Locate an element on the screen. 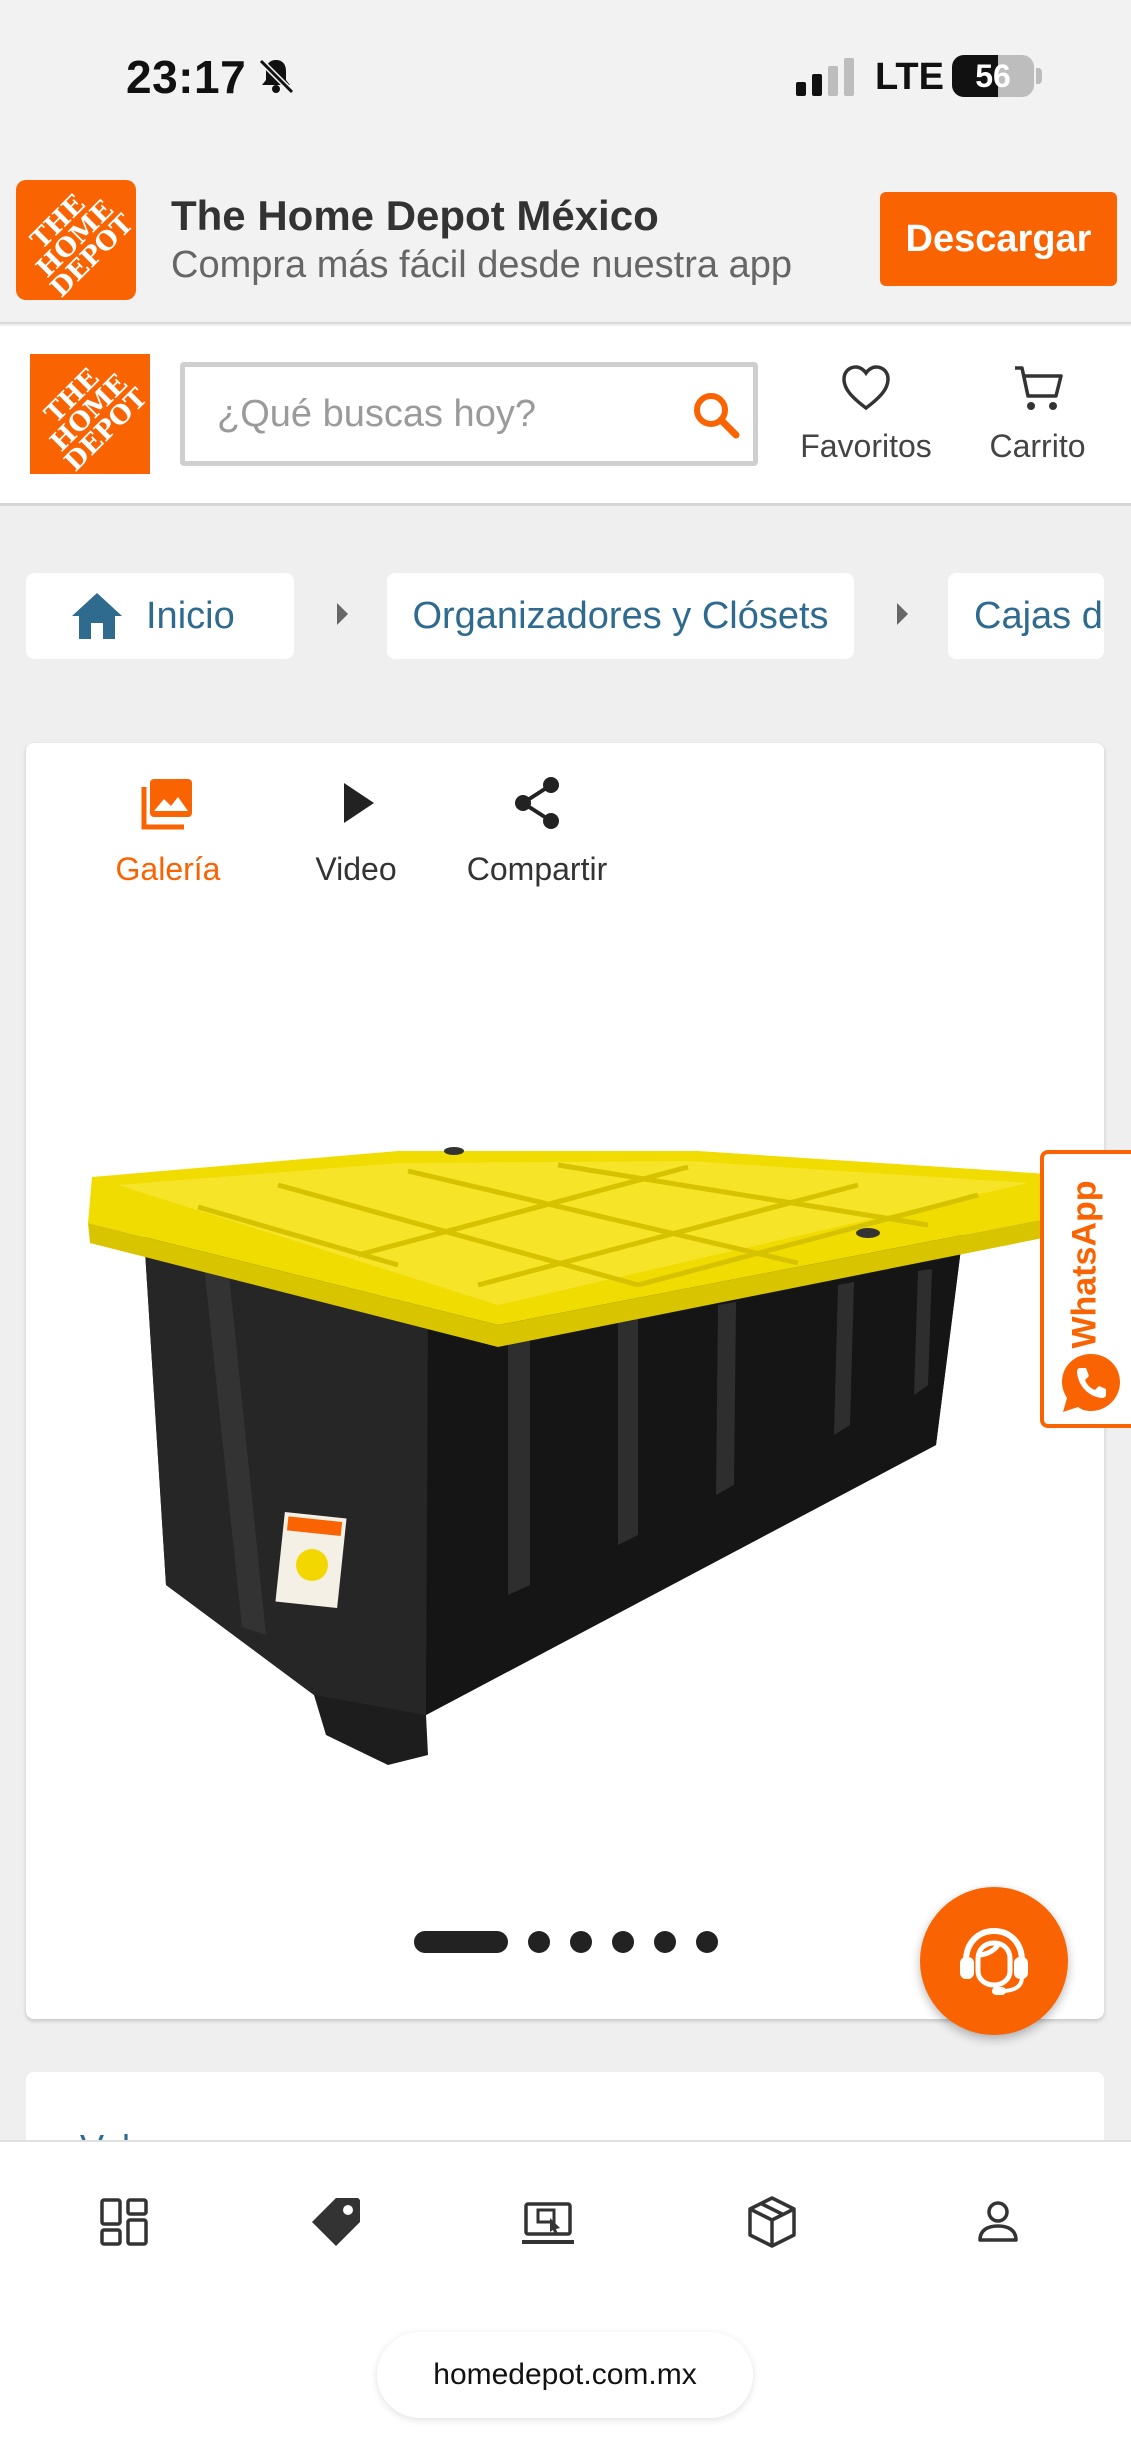 The height and width of the screenshot is (2450, 1131). share-icon is located at coordinates (537, 803).